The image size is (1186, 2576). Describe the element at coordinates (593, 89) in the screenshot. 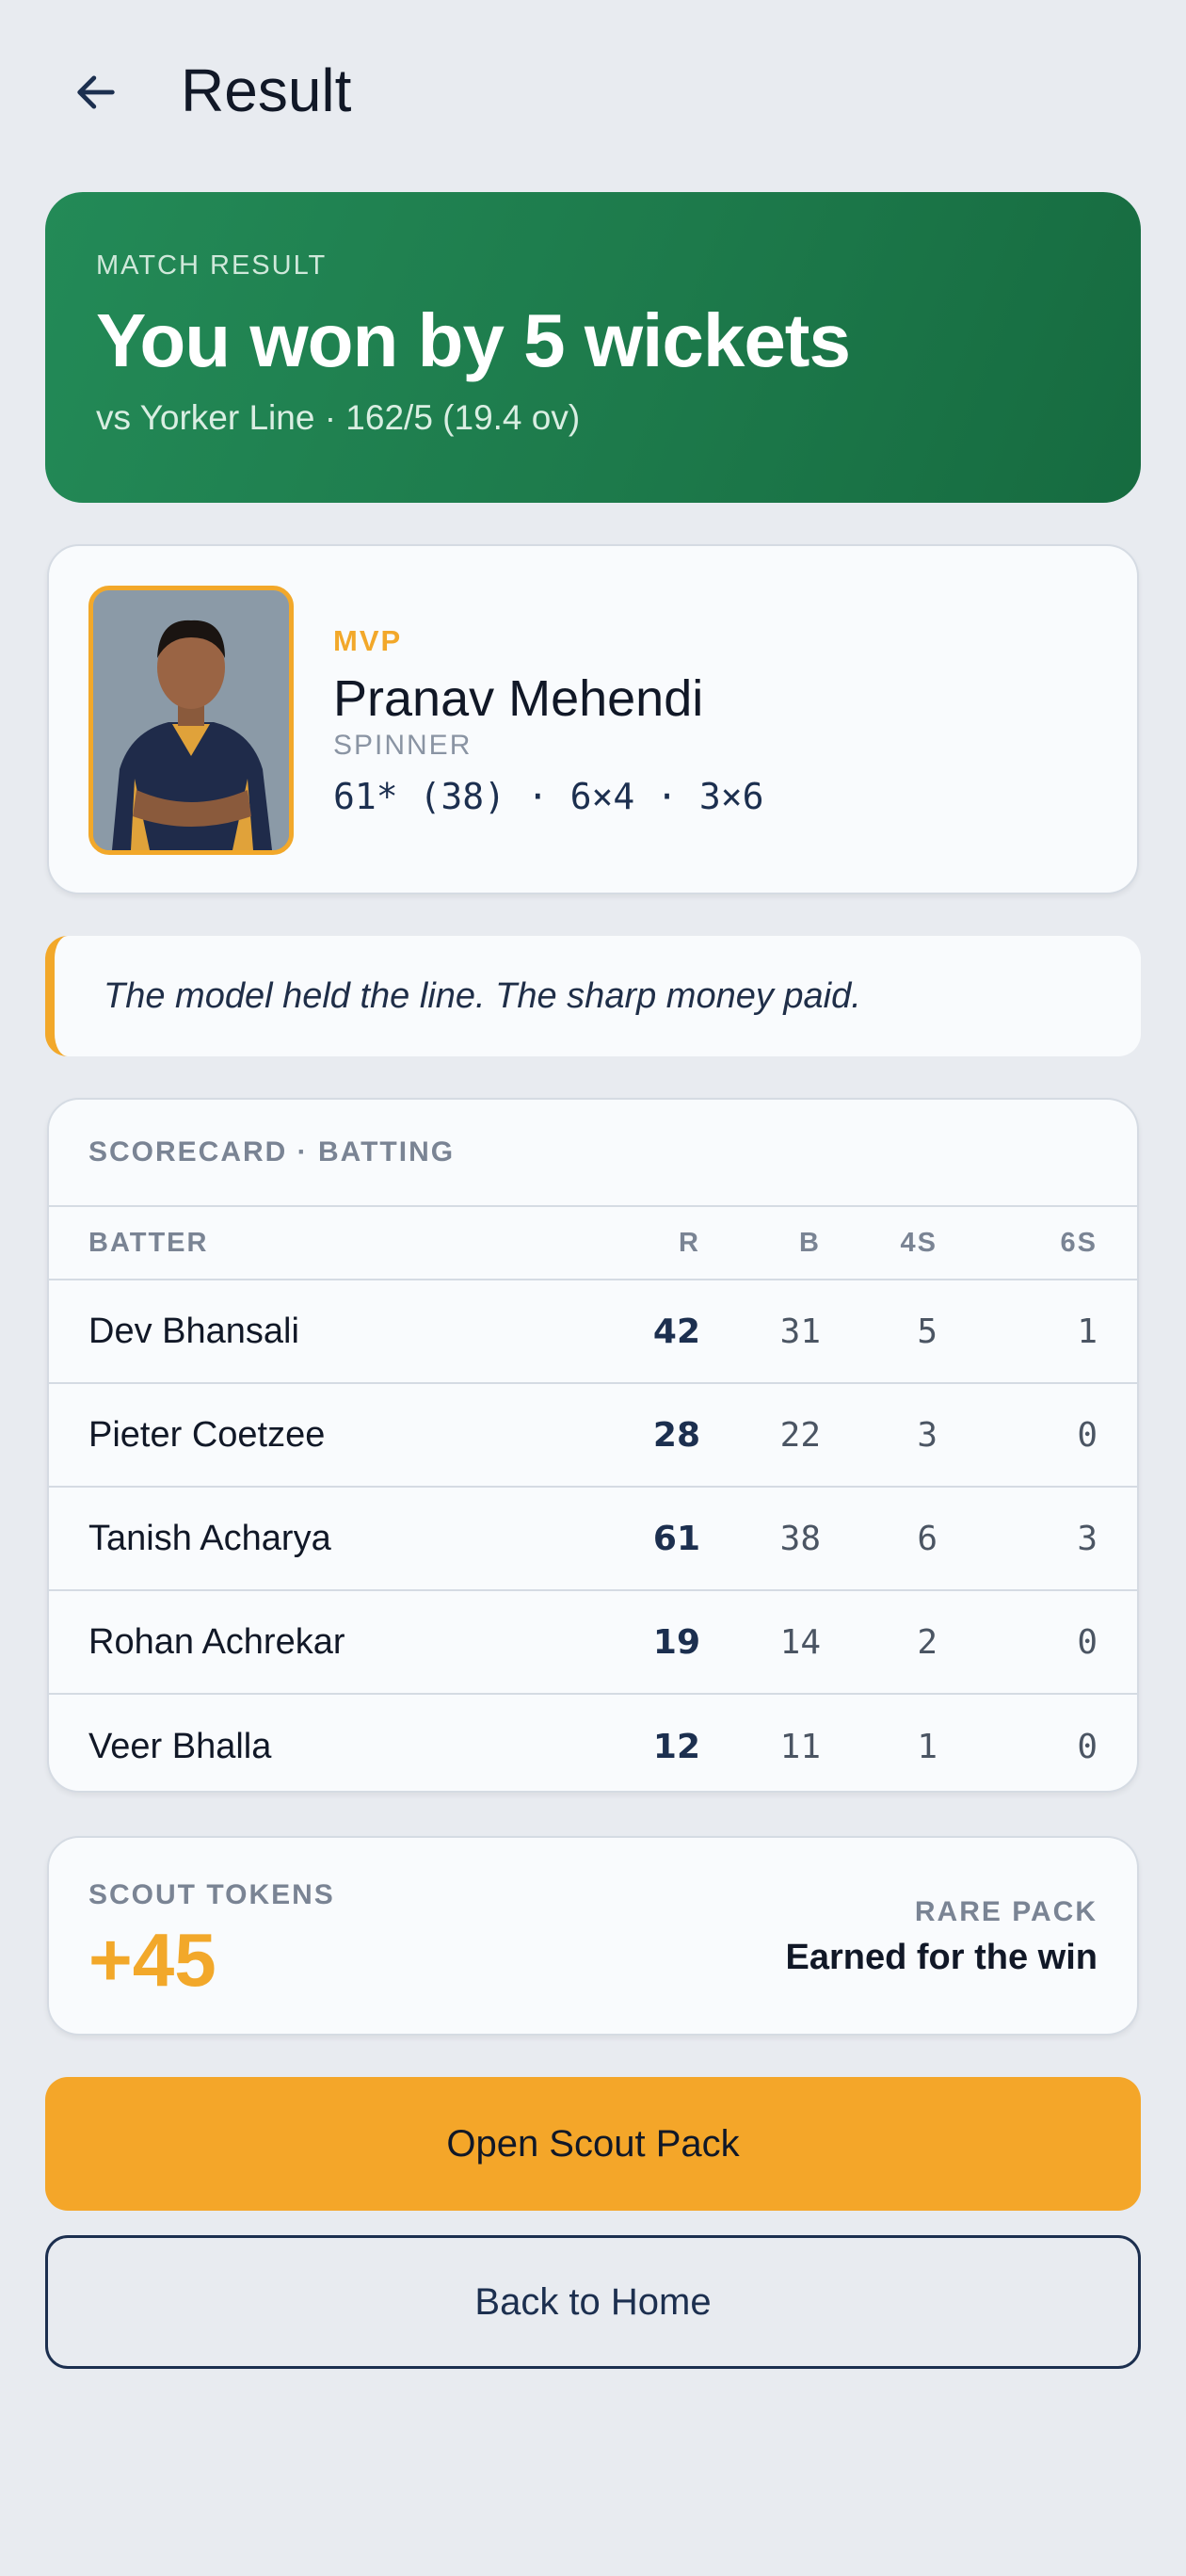

I see `top-app-bar: Result` at that location.